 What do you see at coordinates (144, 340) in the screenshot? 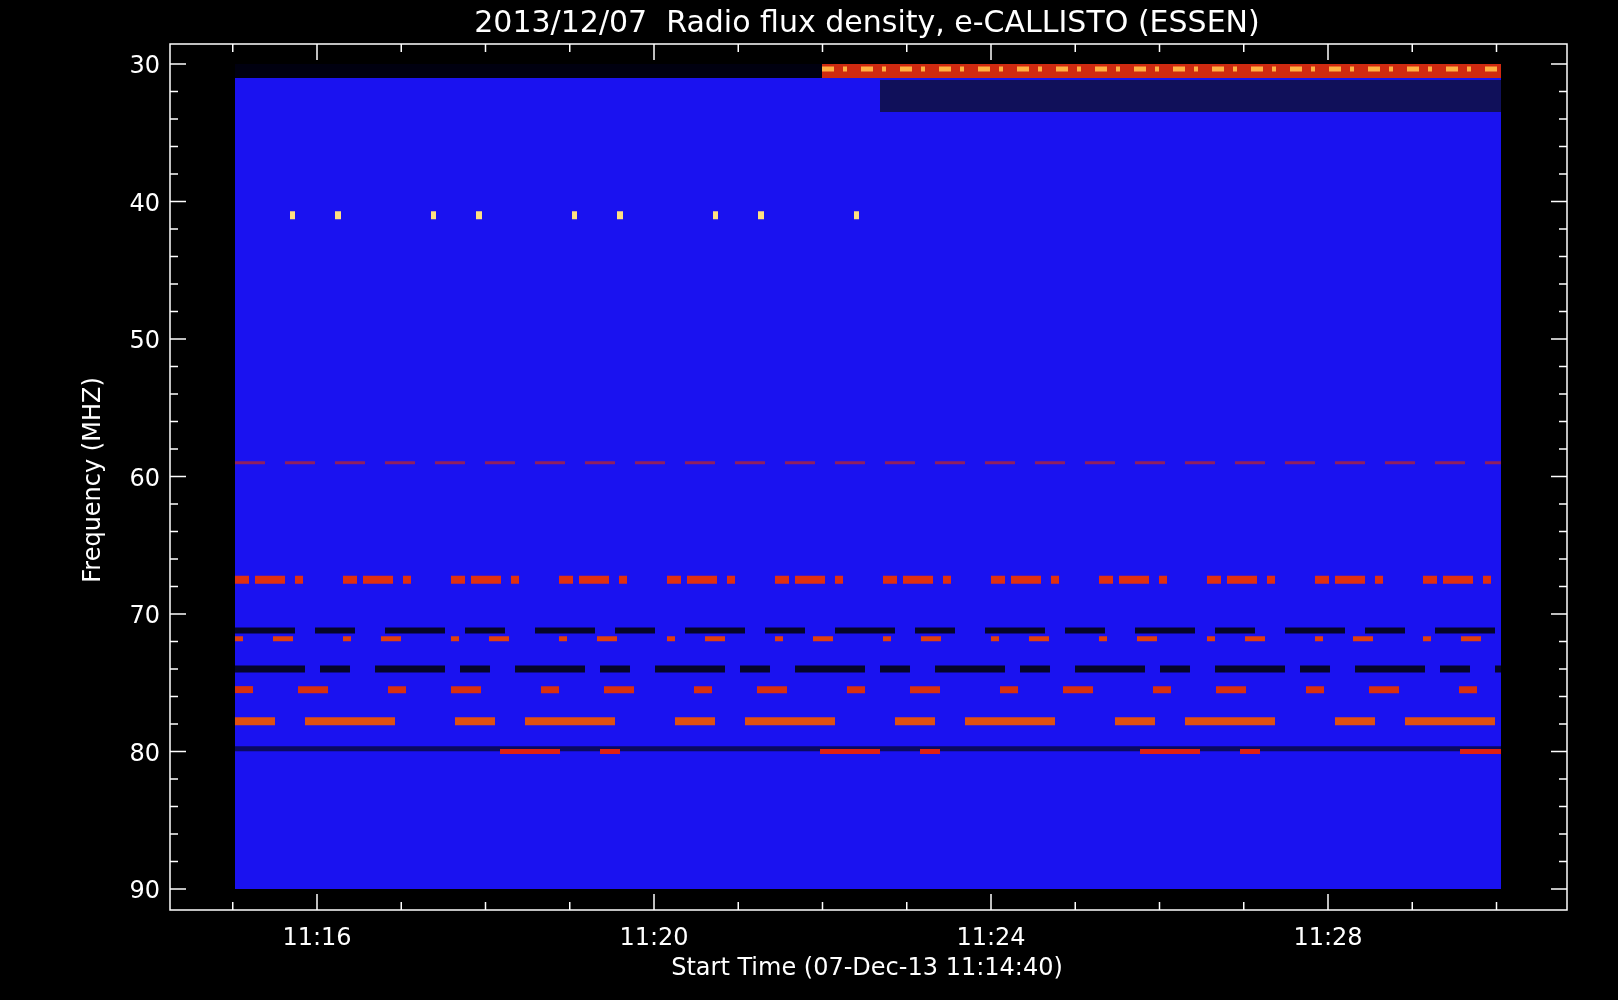
I see `y-tick-label: 50` at bounding box center [144, 340].